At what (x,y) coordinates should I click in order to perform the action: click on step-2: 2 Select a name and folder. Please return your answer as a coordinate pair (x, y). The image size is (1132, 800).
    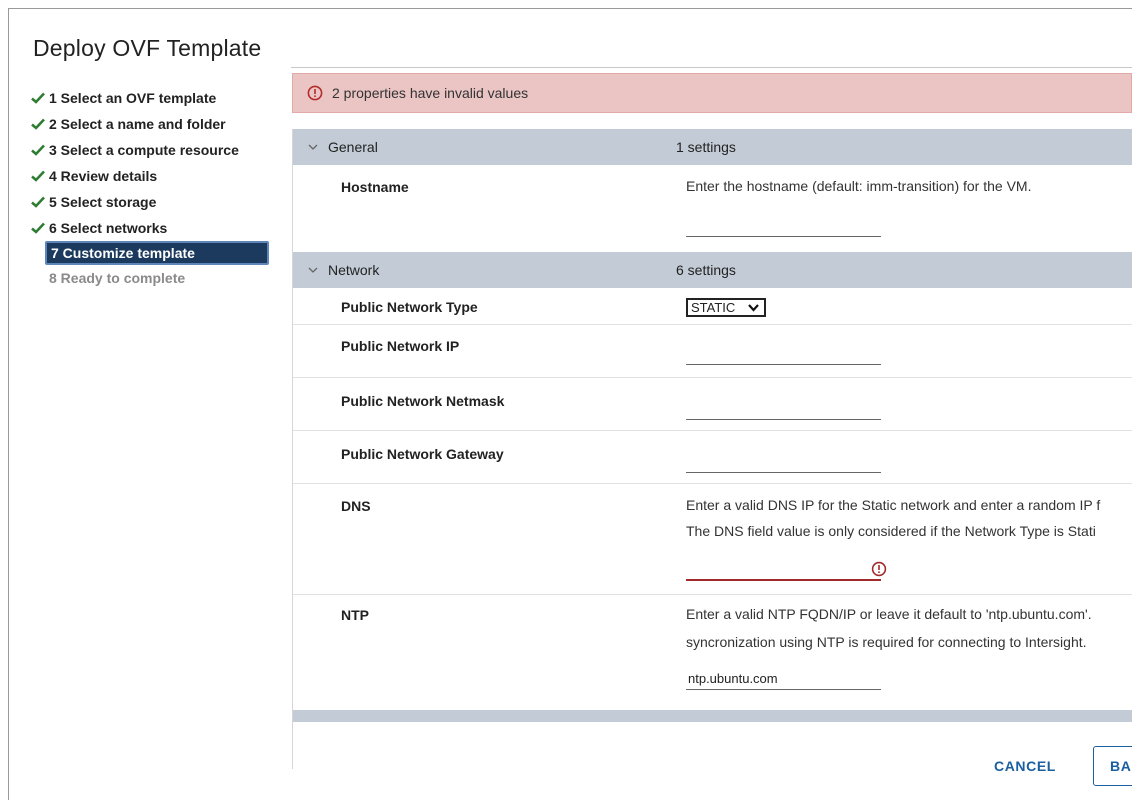
    Looking at the image, I should click on (156, 124).